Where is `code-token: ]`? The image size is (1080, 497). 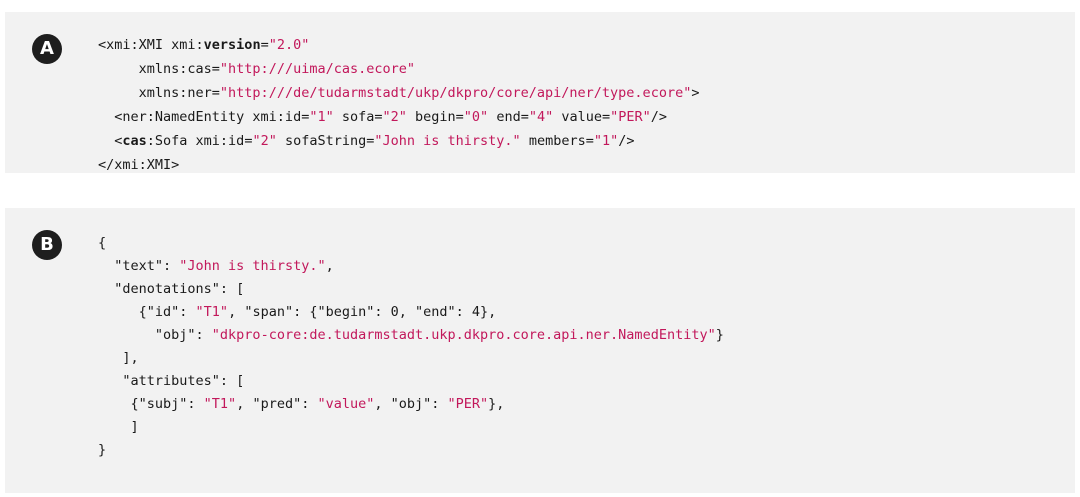 code-token: ] is located at coordinates (118, 427).